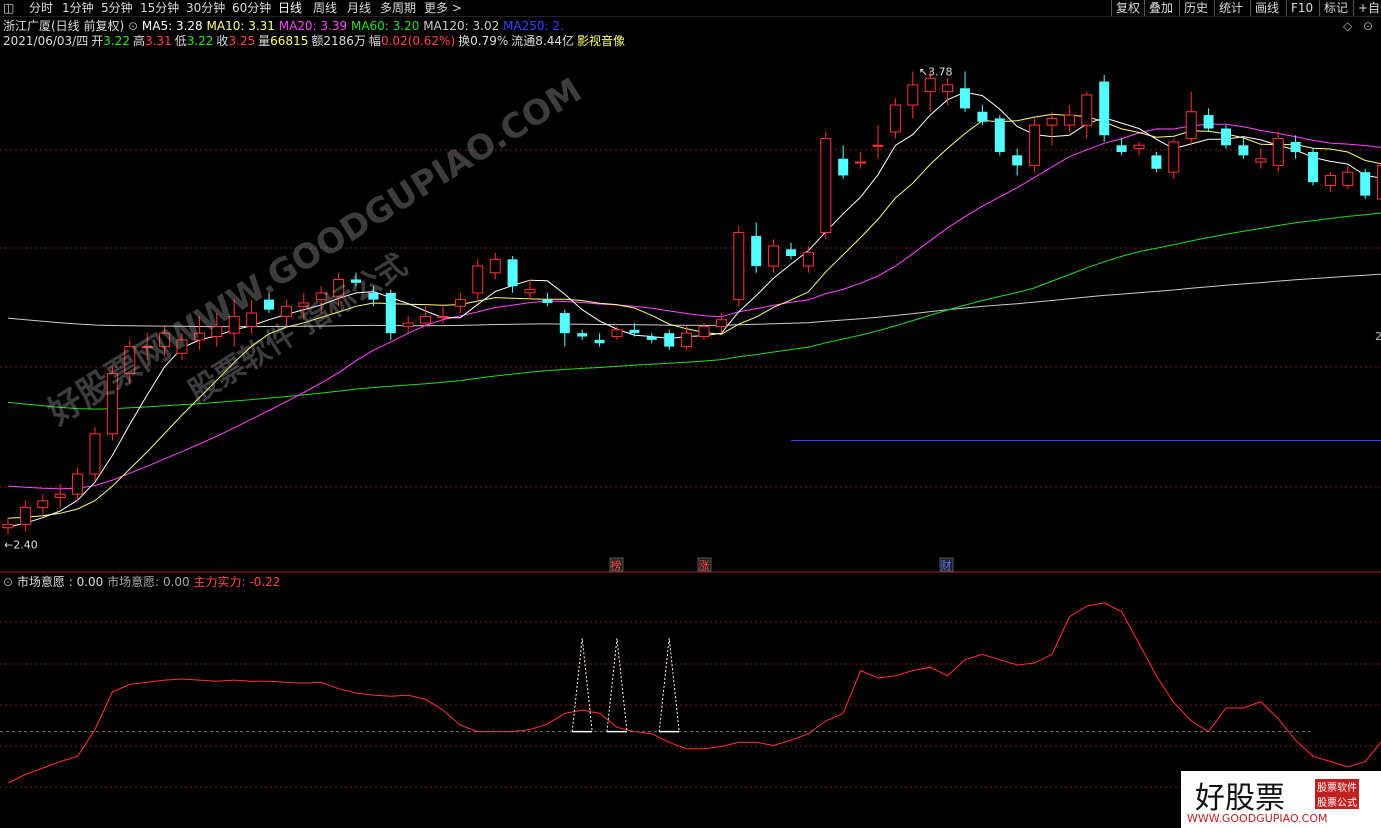 The height and width of the screenshot is (828, 1381). What do you see at coordinates (290, 8) in the screenshot?
I see `period-tab-daily: 日线` at bounding box center [290, 8].